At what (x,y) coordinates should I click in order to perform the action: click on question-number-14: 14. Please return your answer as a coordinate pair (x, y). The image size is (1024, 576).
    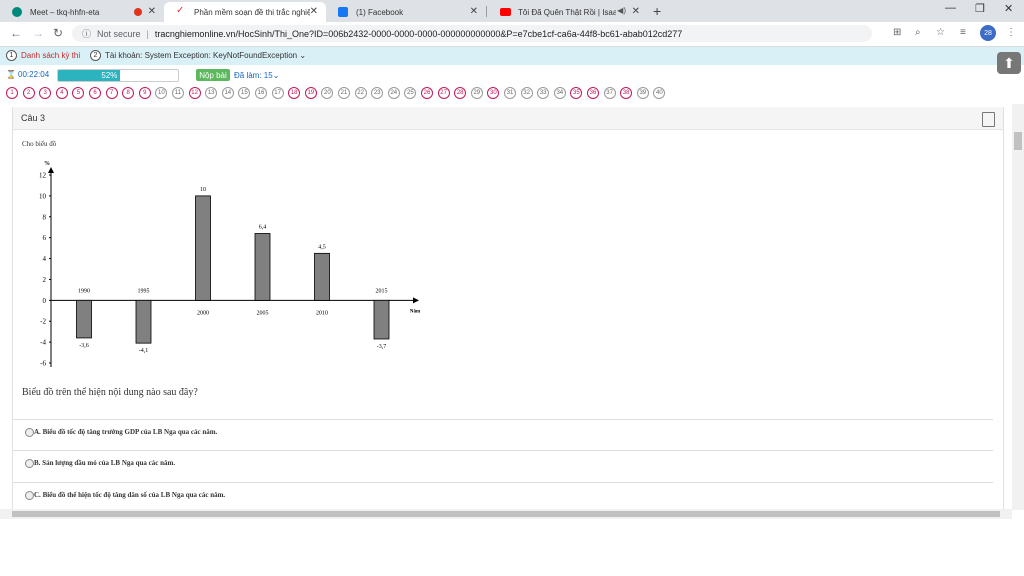
    Looking at the image, I should click on (227, 93).